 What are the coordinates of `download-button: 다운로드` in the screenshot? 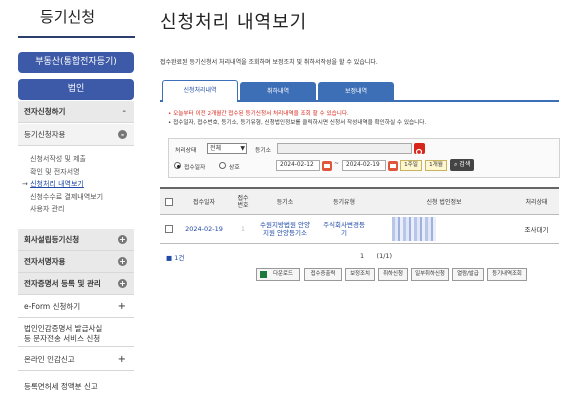 It's located at (278, 274).